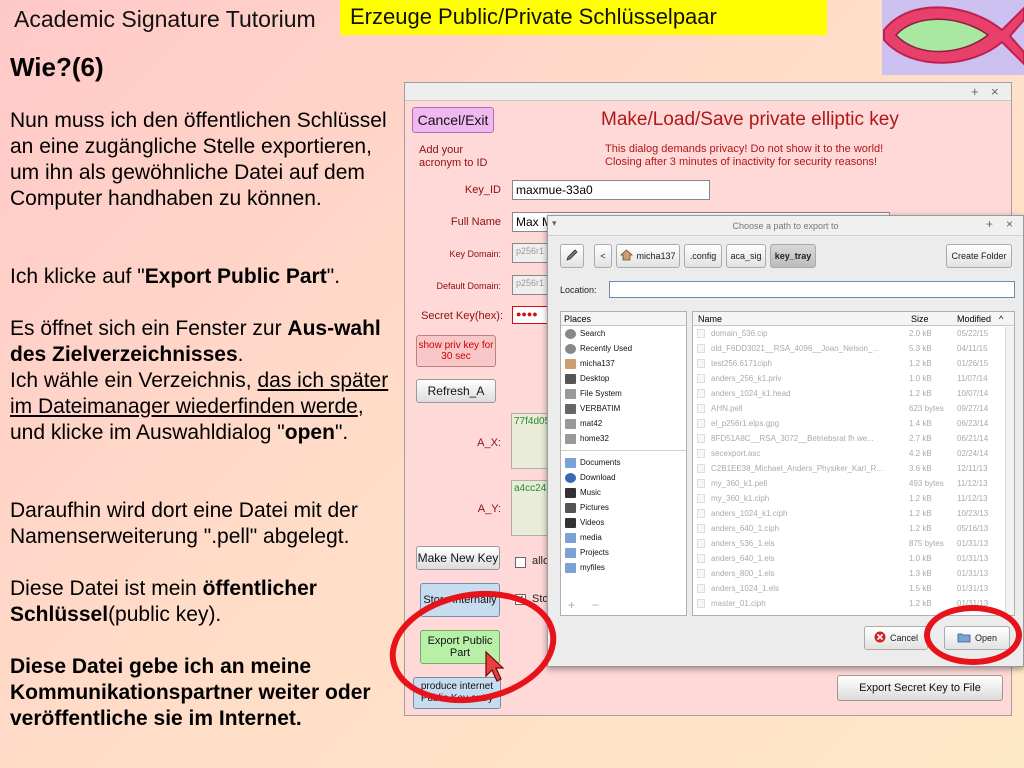 The width and height of the screenshot is (1024, 768). I want to click on places-splitter, so click(689, 463).